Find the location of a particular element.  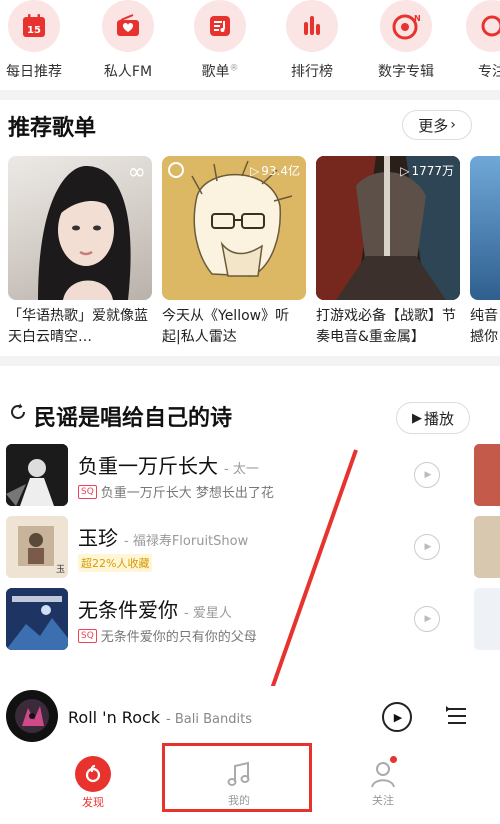

song-subtitle: SQ 无条件爱你的只有你的父母 is located at coordinates (182, 635).